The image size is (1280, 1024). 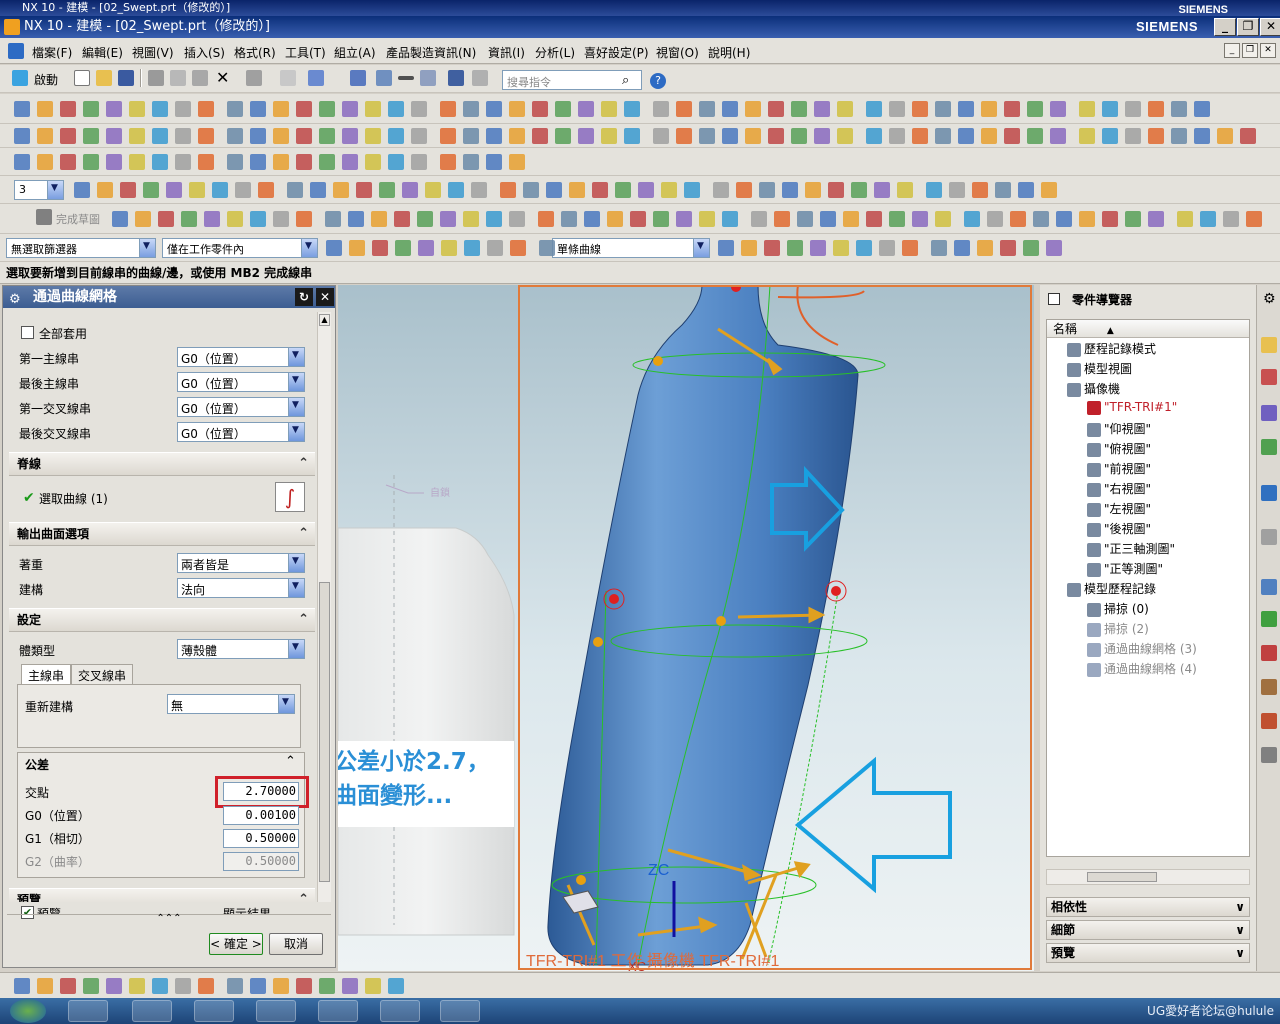 What do you see at coordinates (338, 1011) in the screenshot?
I see `media-task-icon` at bounding box center [338, 1011].